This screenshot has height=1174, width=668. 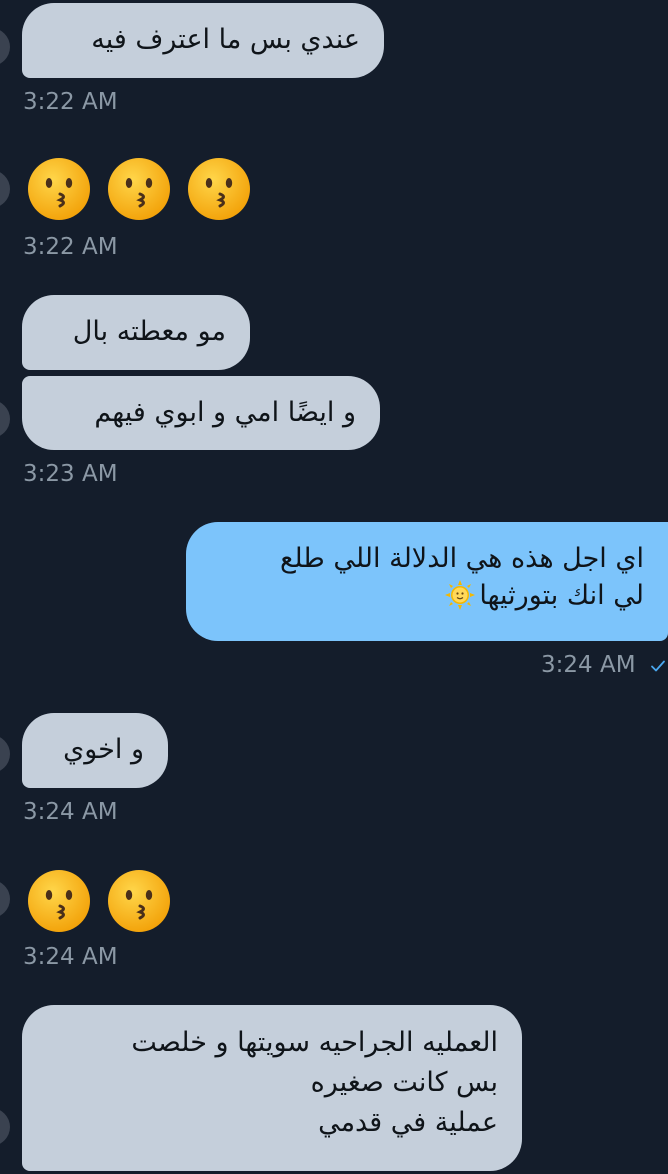 What do you see at coordinates (225, 39) in the screenshot?
I see `message-text: عندي بس ما اعترف فيه` at bounding box center [225, 39].